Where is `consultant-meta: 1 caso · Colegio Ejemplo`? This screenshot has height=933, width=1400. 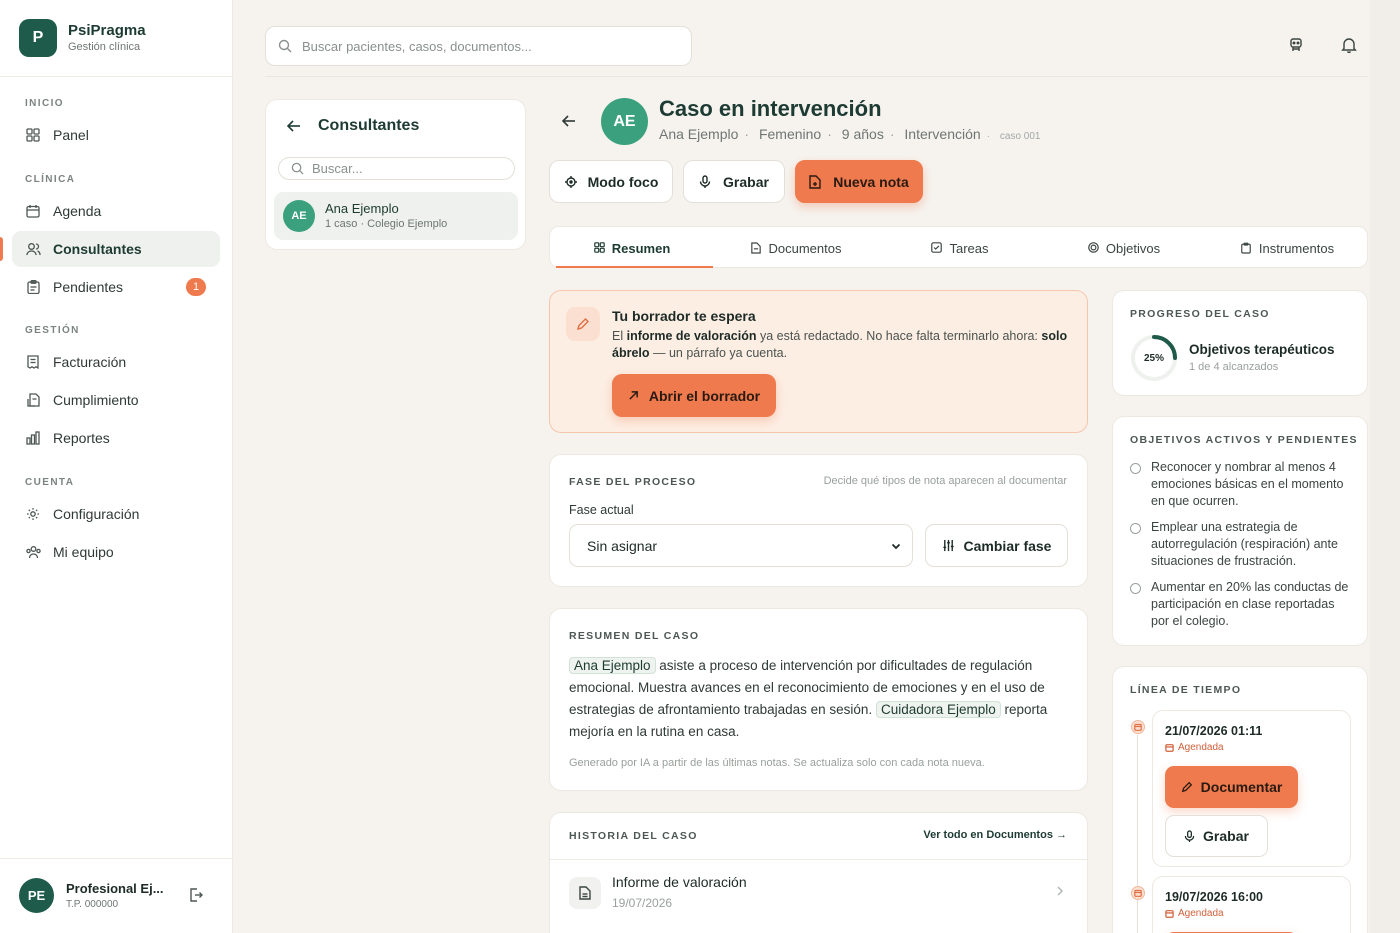
consultant-meta: 1 caso · Colegio Ejemplo is located at coordinates (386, 224).